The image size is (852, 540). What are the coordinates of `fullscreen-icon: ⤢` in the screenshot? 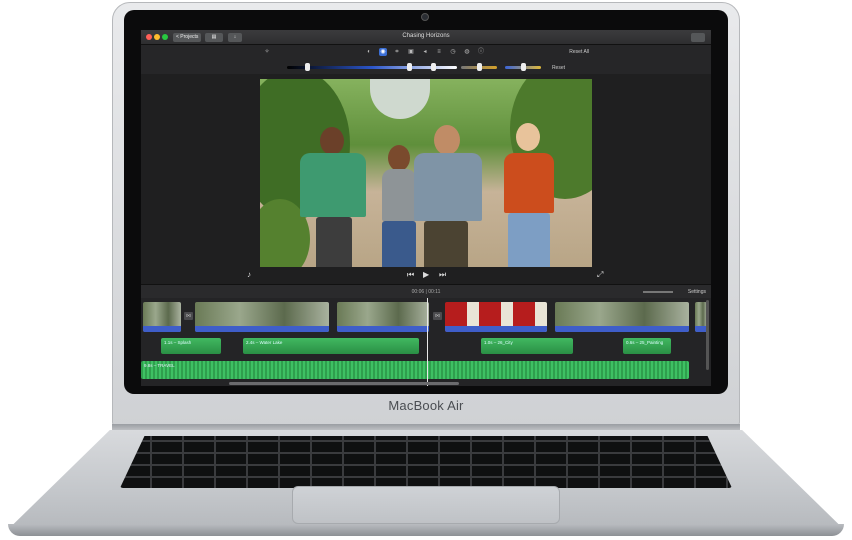 It's located at (600, 275).